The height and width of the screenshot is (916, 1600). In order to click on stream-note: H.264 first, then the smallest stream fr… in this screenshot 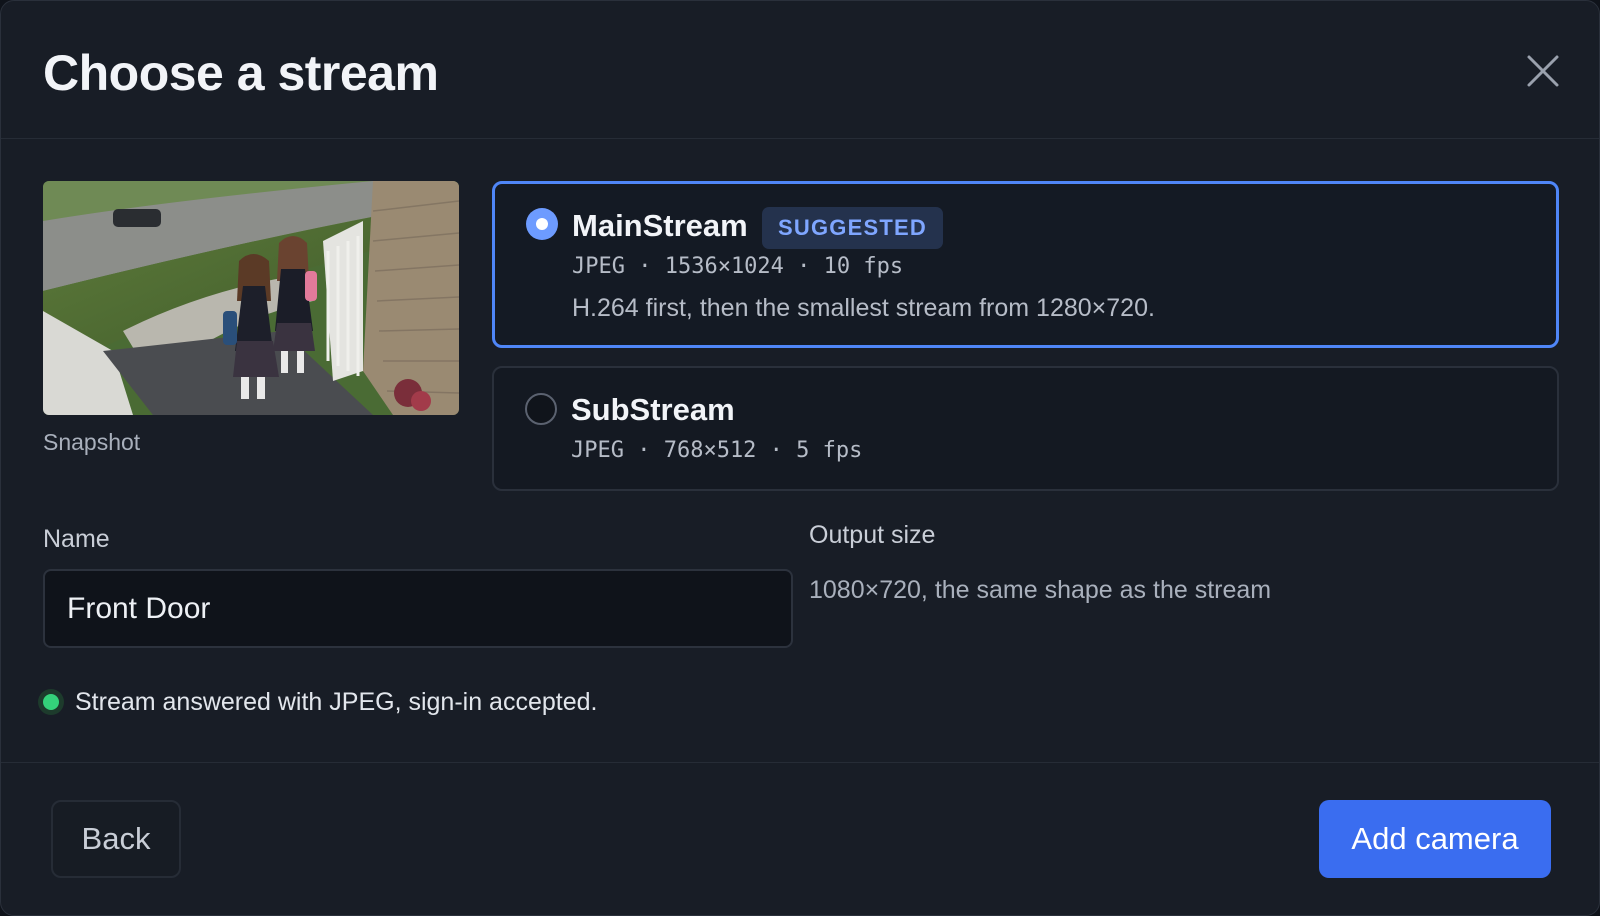, I will do `click(863, 308)`.